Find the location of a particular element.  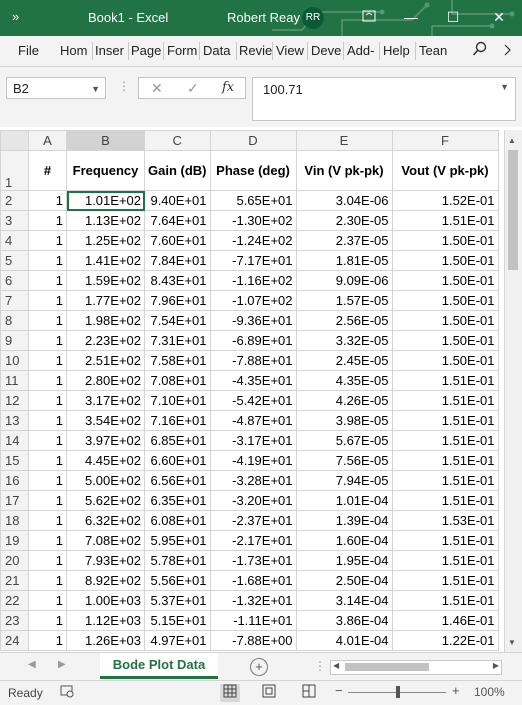

cell-frequency: 6.32E+02 is located at coordinates (105, 520).